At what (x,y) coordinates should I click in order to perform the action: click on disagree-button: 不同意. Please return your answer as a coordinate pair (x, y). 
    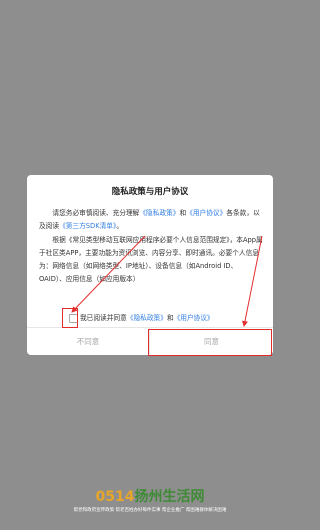
    Looking at the image, I should click on (88, 341).